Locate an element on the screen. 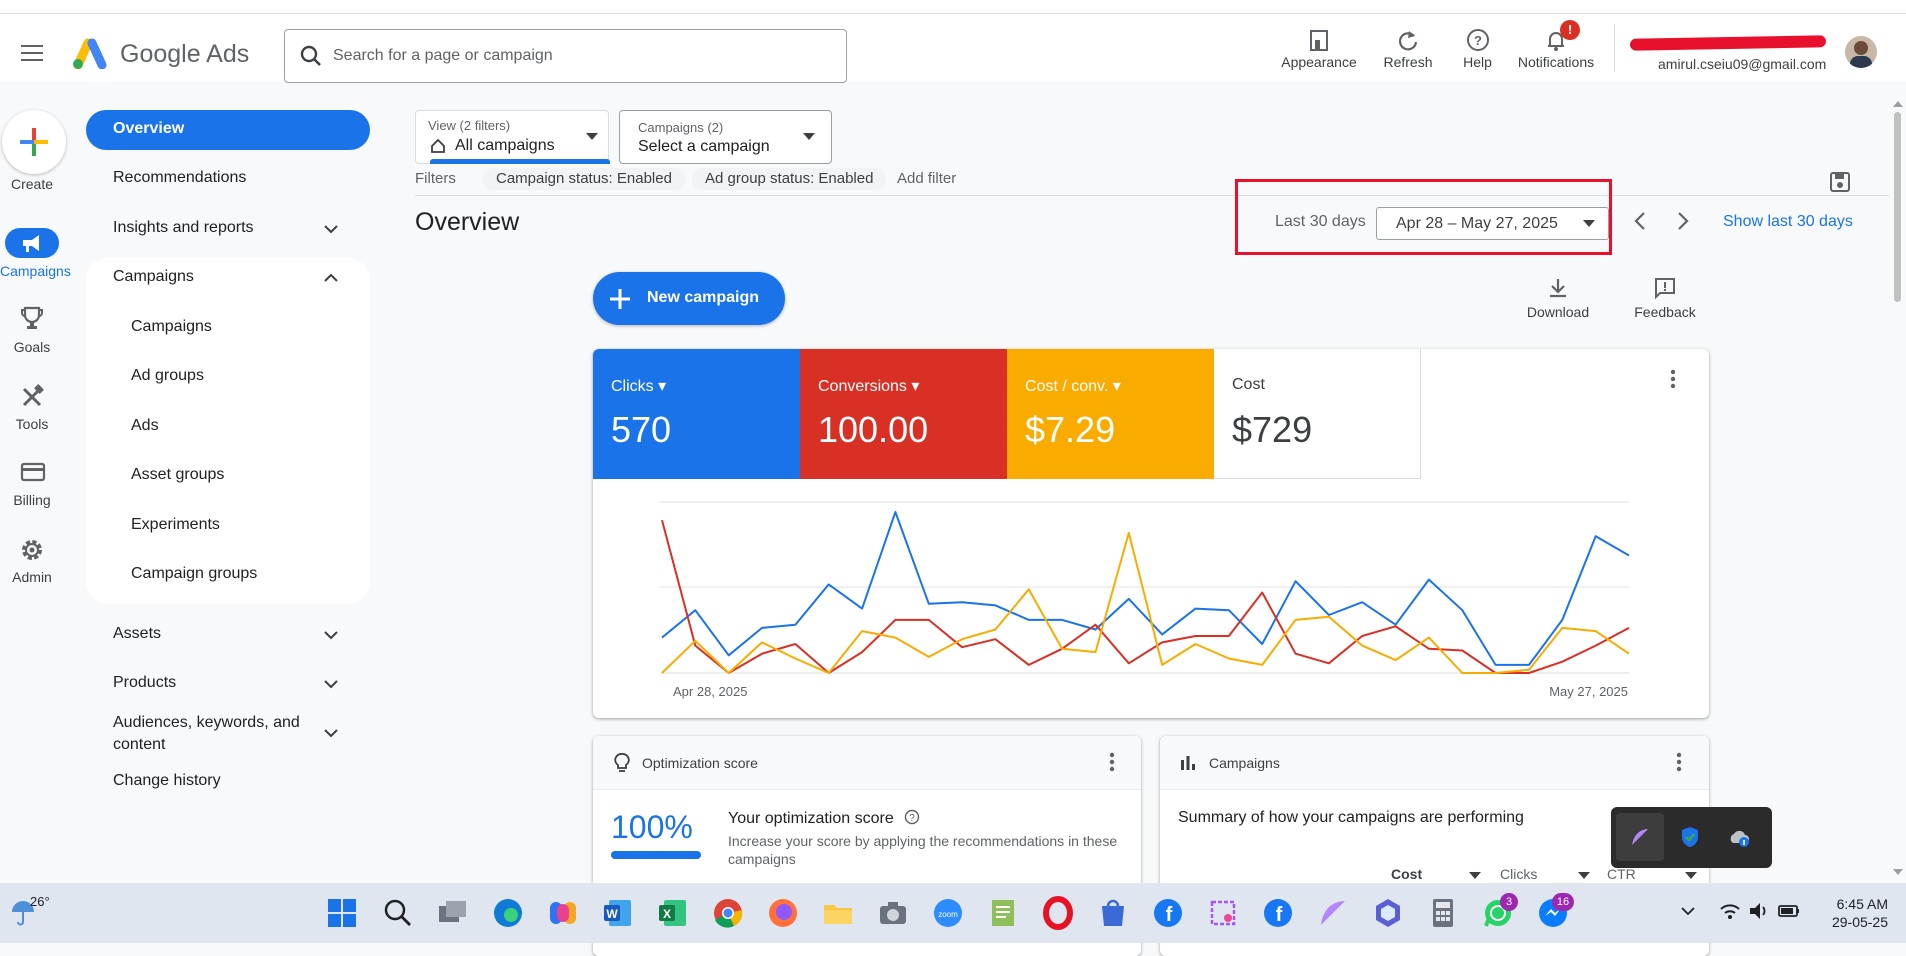 This screenshot has height=956, width=1906. nav-campaigns-group: Campaigns is located at coordinates (153, 277).